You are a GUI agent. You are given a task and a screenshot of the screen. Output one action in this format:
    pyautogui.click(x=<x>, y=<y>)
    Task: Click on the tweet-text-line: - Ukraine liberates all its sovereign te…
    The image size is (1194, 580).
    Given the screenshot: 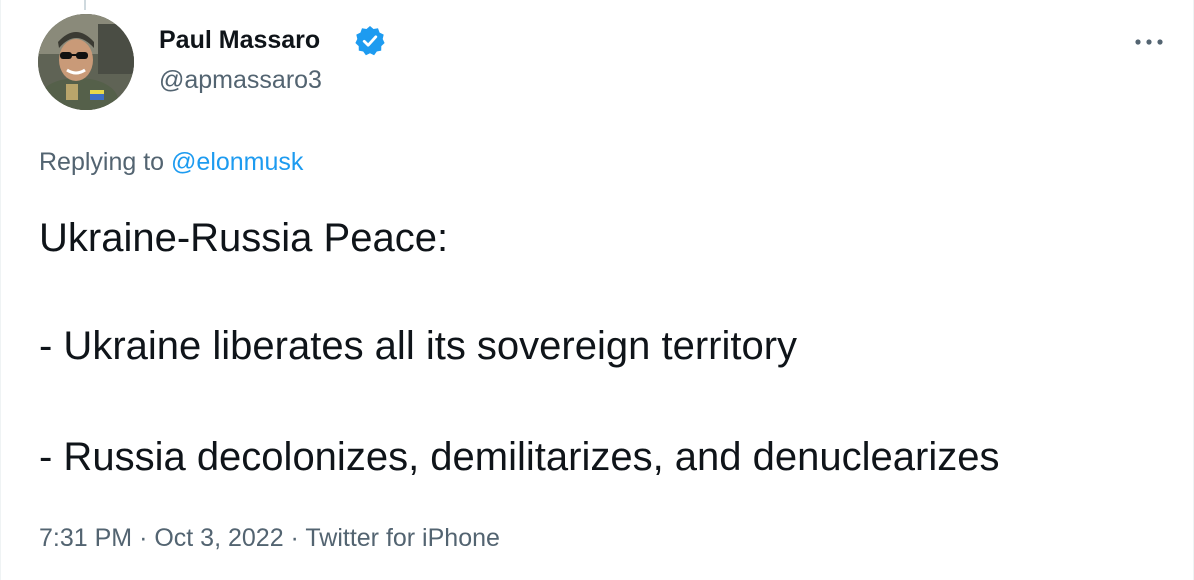 What is the action you would take?
    pyautogui.click(x=418, y=346)
    